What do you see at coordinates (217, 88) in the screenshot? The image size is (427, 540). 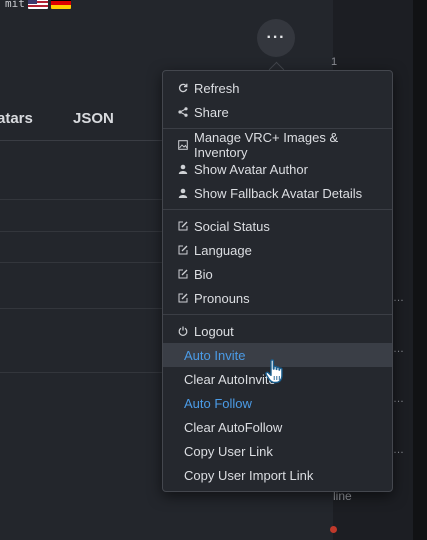 I see `menu-item-label: Refresh` at bounding box center [217, 88].